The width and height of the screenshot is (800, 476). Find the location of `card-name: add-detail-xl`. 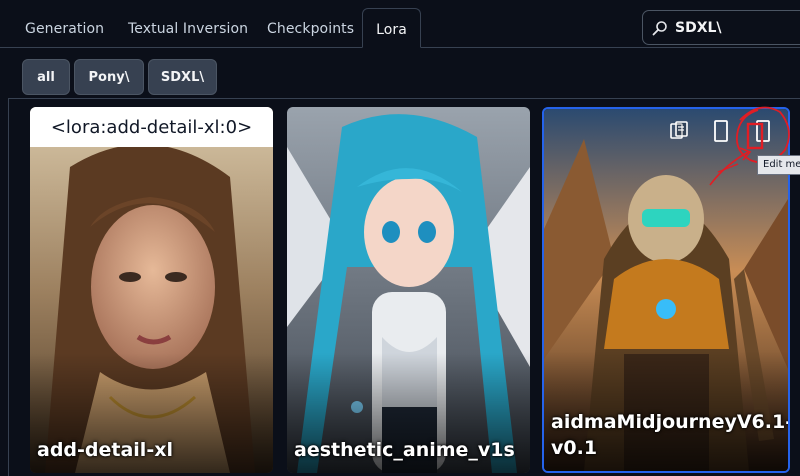

card-name: add-detail-xl is located at coordinates (105, 450).